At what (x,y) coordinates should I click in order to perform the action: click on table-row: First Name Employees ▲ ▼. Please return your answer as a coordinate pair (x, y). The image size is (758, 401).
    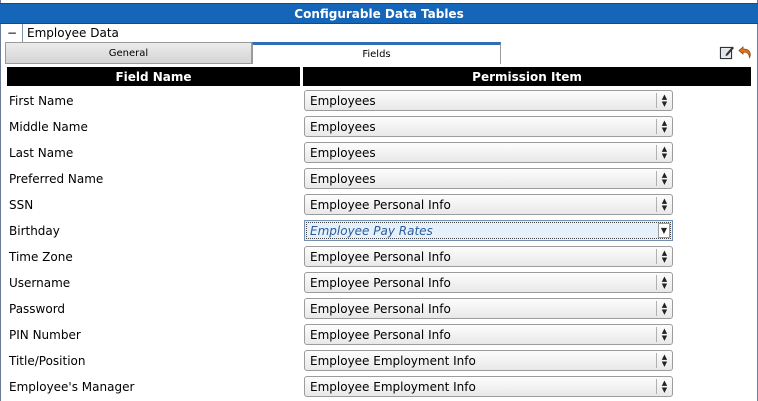
    Looking at the image, I should click on (379, 101).